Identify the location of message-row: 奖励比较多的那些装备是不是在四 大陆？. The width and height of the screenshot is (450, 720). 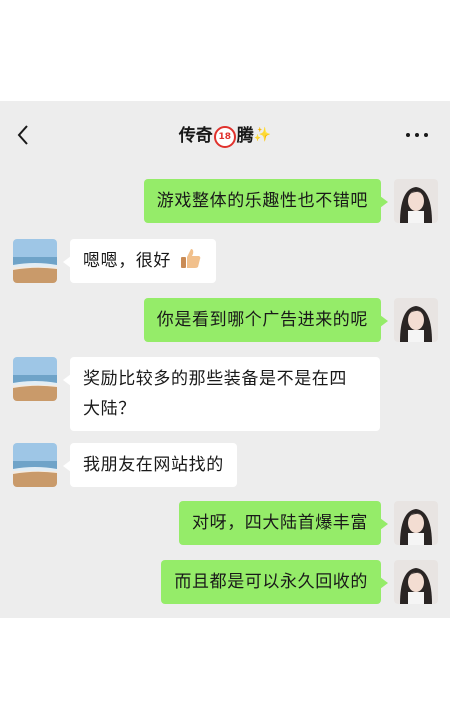
(225, 395).